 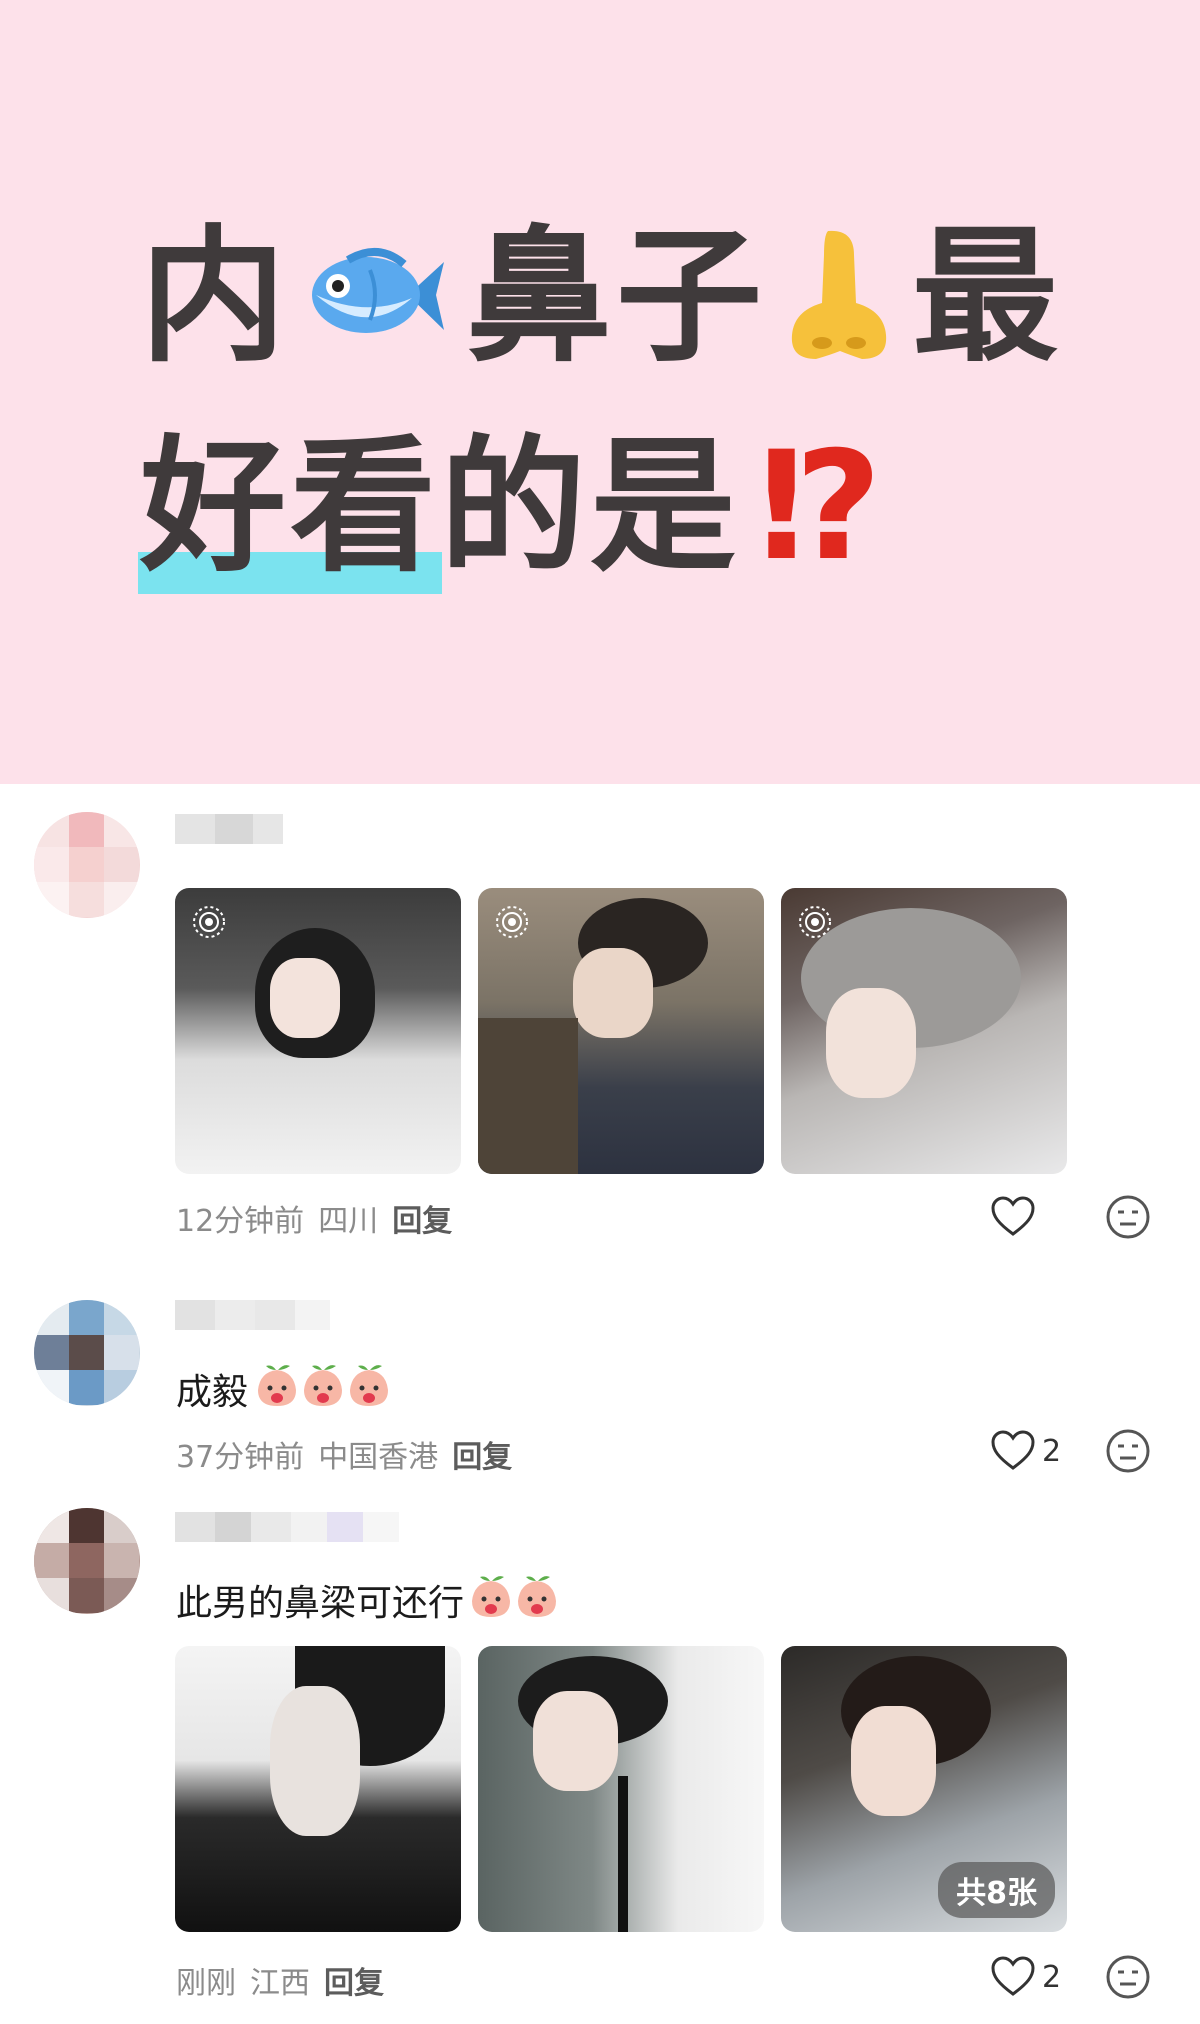 I want to click on banner-text-zui: 最, so click(x=987, y=297).